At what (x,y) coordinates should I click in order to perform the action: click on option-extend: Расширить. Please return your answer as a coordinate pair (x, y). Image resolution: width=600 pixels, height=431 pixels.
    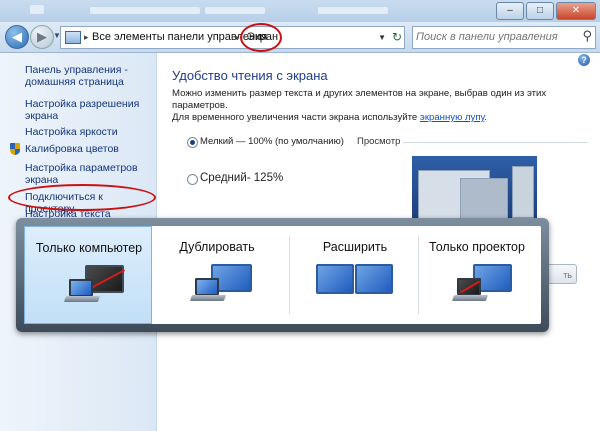
    Looking at the image, I should click on (355, 275).